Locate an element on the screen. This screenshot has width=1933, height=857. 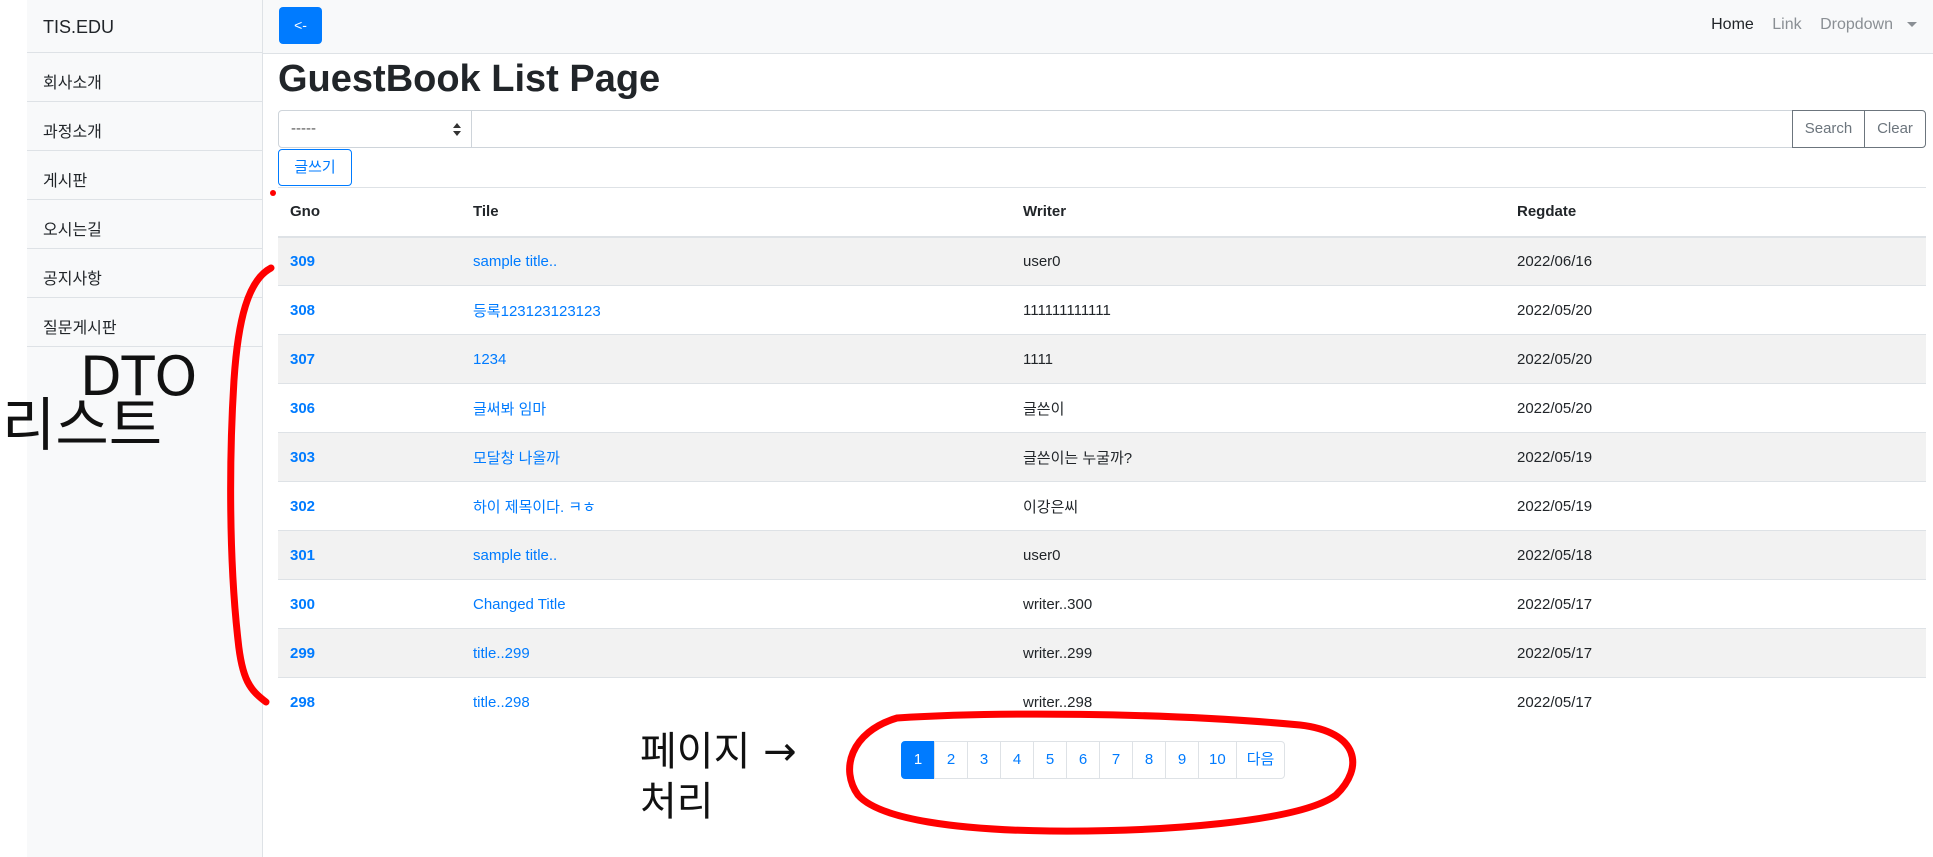
sidebar-toggle-button: <- is located at coordinates (300, 25).